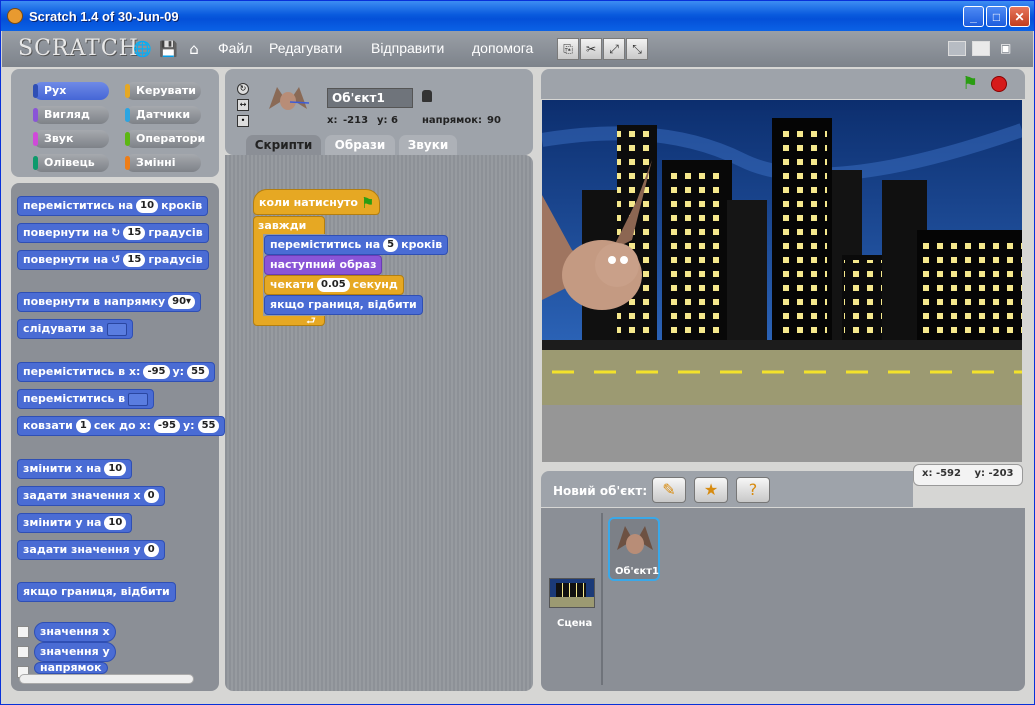 The image size is (1035, 705). I want to click on globe-icon: 🌐, so click(142, 49).